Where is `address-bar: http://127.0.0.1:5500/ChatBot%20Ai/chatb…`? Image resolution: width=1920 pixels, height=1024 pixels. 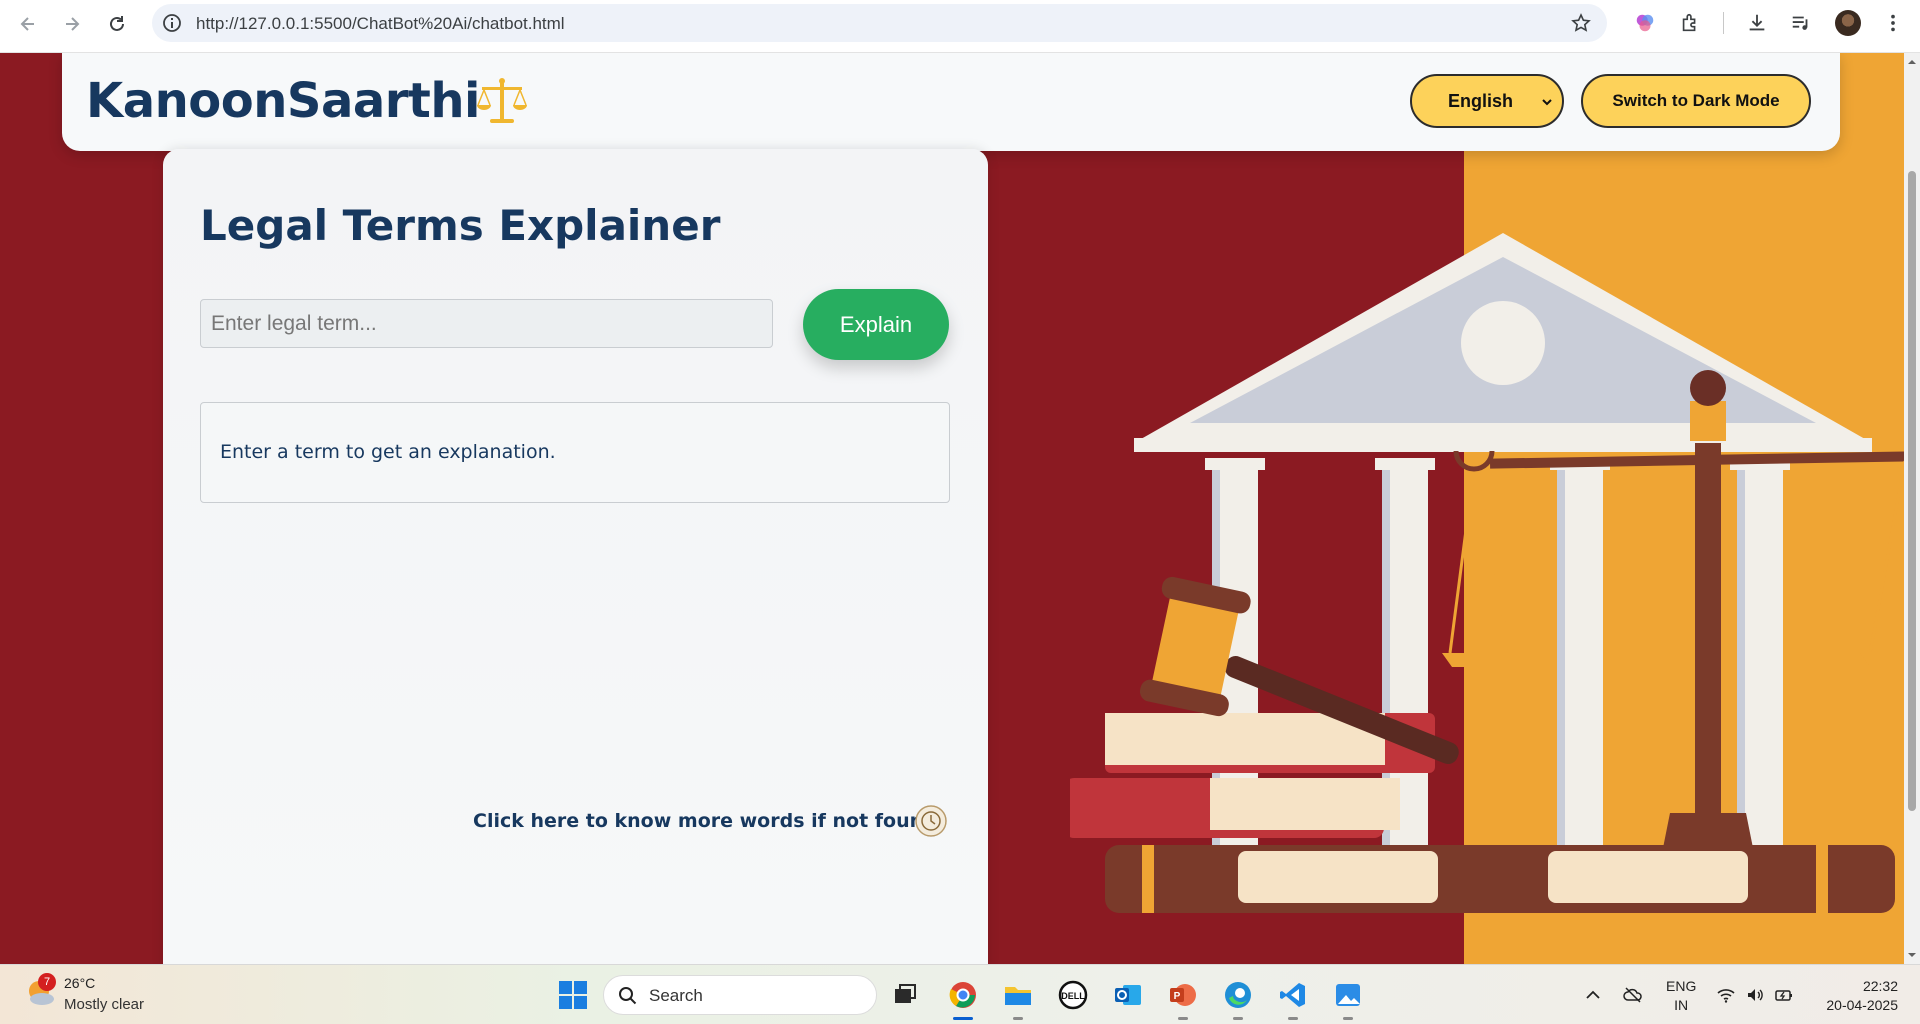 address-bar: http://127.0.0.1:5500/ChatBot%20Ai/chatb… is located at coordinates (879, 23).